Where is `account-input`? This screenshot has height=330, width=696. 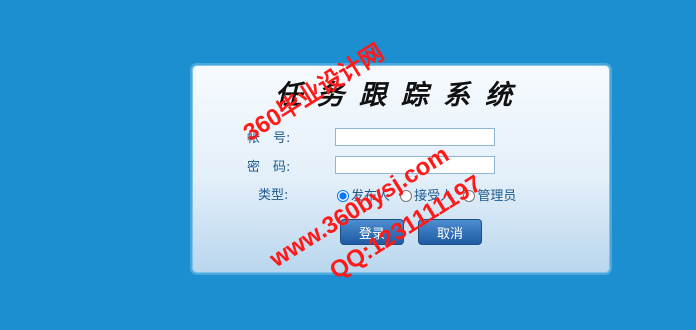 account-input is located at coordinates (415, 137).